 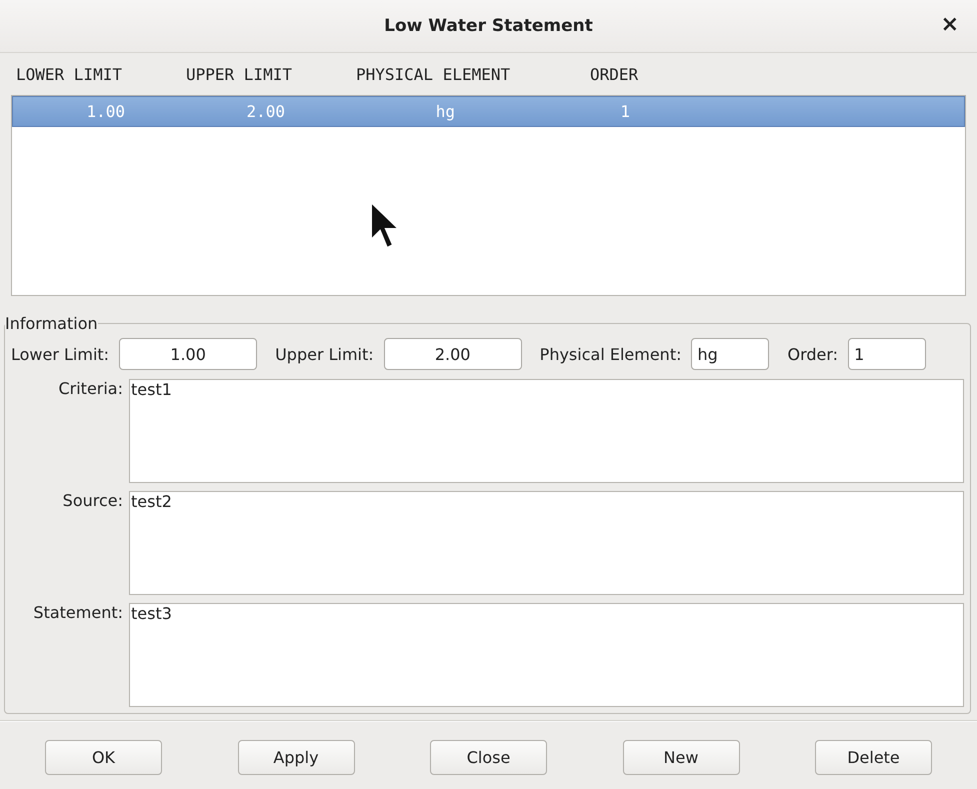 What do you see at coordinates (611, 354) in the screenshot?
I see `field-label: Physical Element:` at bounding box center [611, 354].